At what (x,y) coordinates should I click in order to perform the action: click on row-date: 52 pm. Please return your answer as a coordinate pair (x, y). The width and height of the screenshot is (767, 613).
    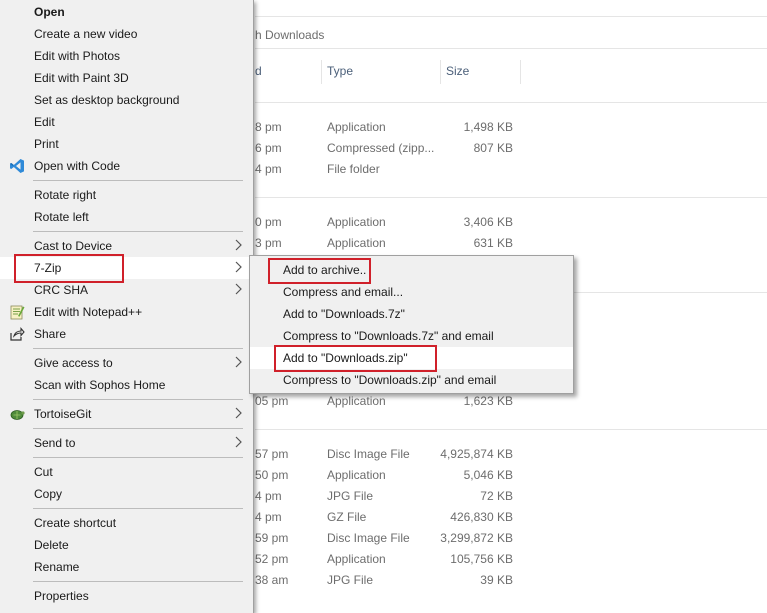
    Looking at the image, I should click on (272, 559).